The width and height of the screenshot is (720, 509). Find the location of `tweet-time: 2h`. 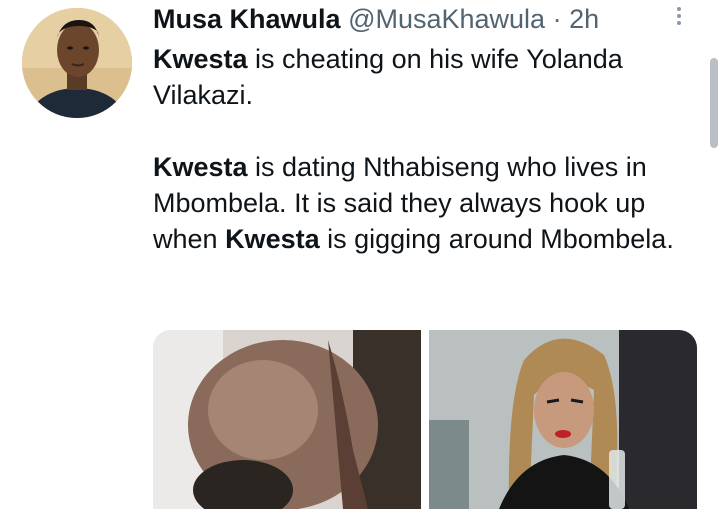

tweet-time: 2h is located at coordinates (584, 19).